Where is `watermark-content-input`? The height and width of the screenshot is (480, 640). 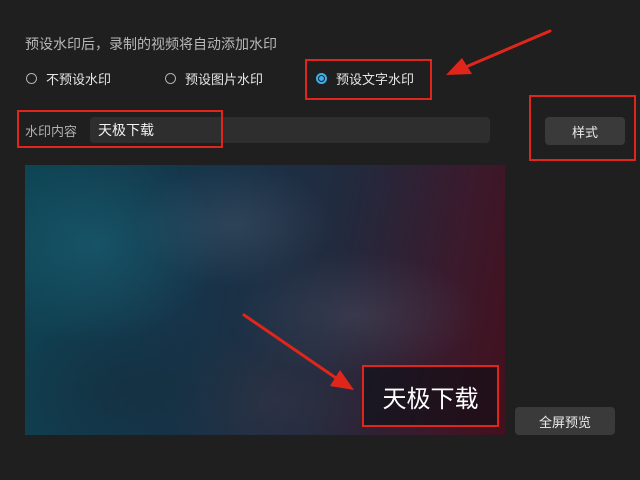
watermark-content-input is located at coordinates (290, 130).